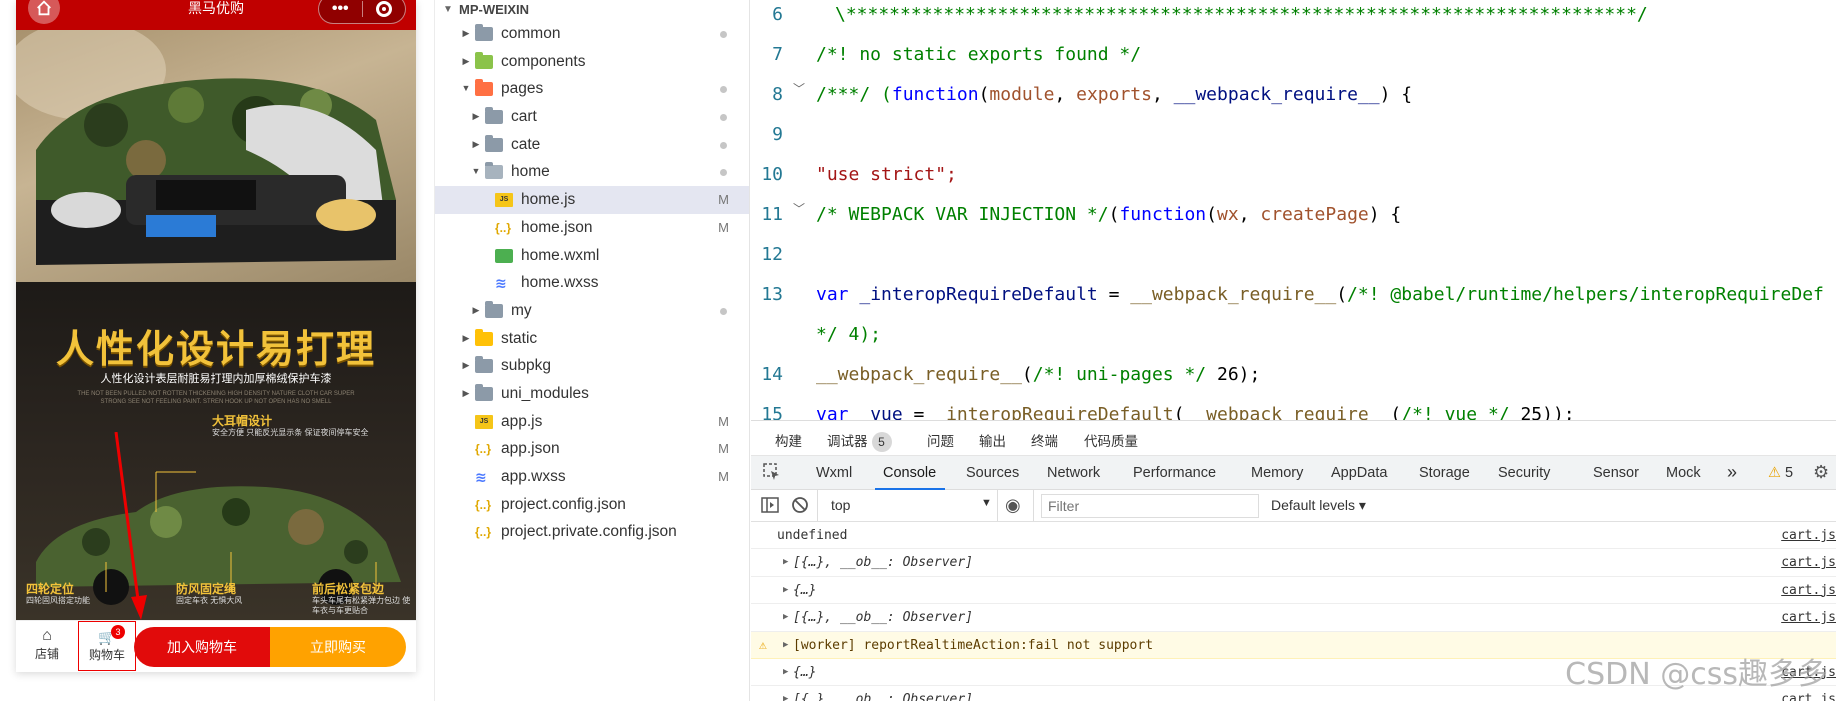  I want to click on tree-item: ▶ uni_modules, so click(592, 394).